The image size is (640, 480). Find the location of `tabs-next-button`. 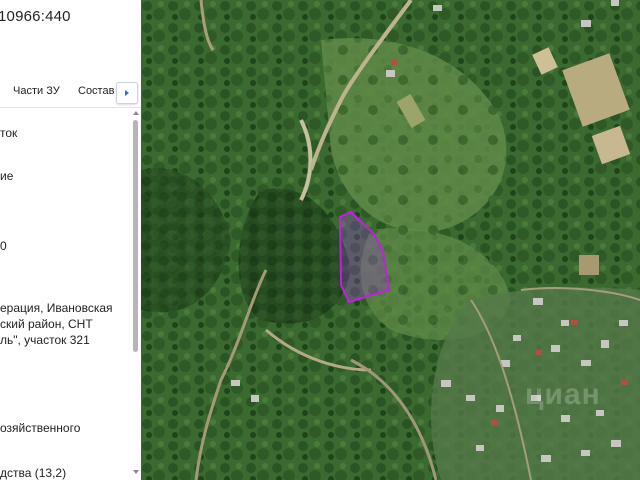

tabs-next-button is located at coordinates (127, 93).